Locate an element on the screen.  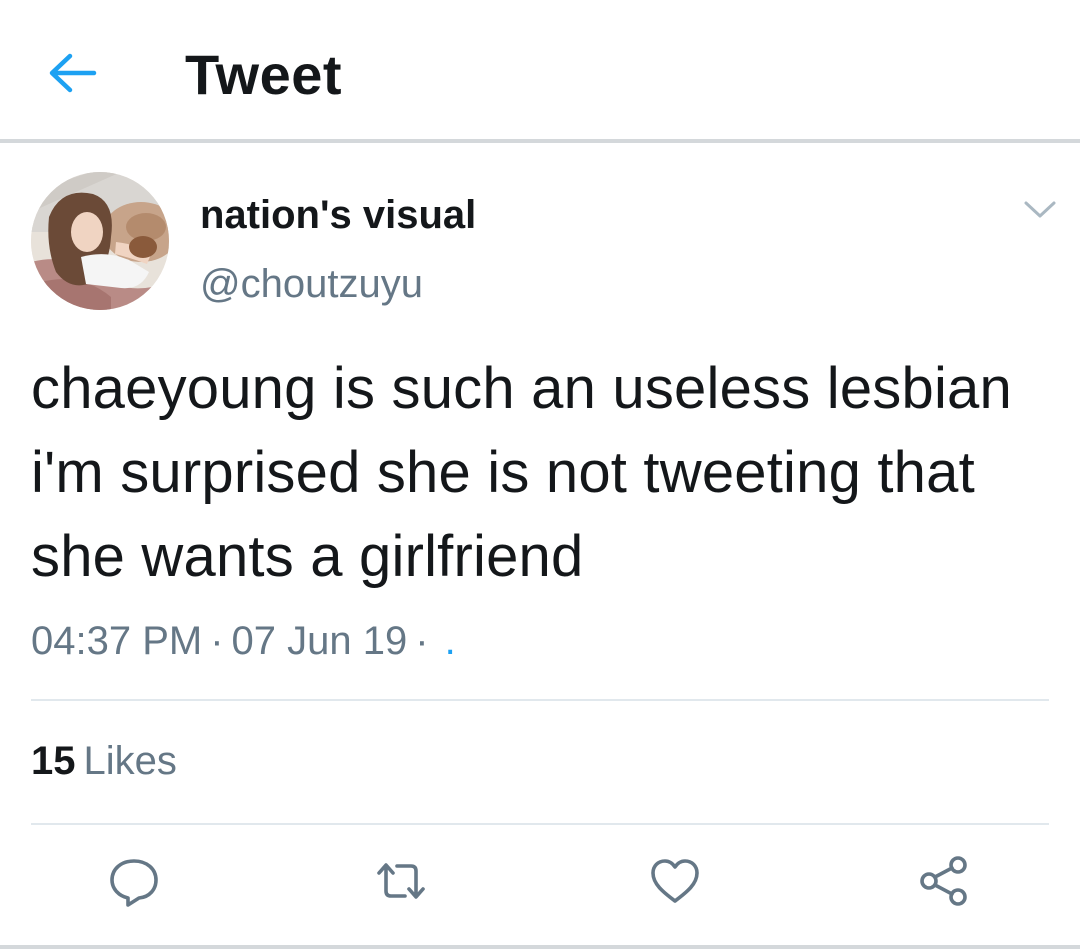
profile-photo-icon is located at coordinates (100, 241).